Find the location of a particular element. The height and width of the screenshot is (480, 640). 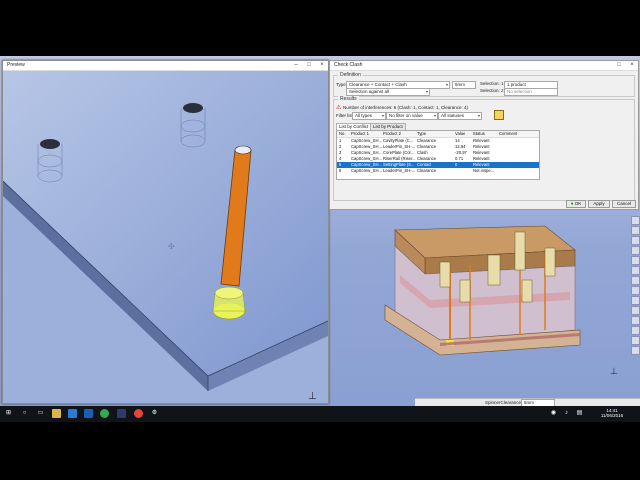

col-product1: Product 1 is located at coordinates (360, 134).